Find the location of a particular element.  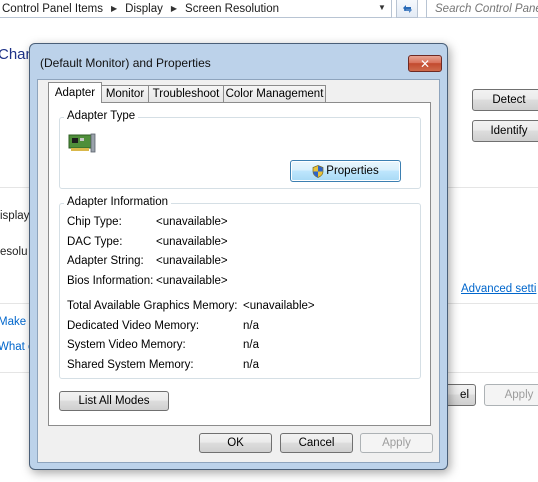

identify-button: Identify is located at coordinates (505, 131).